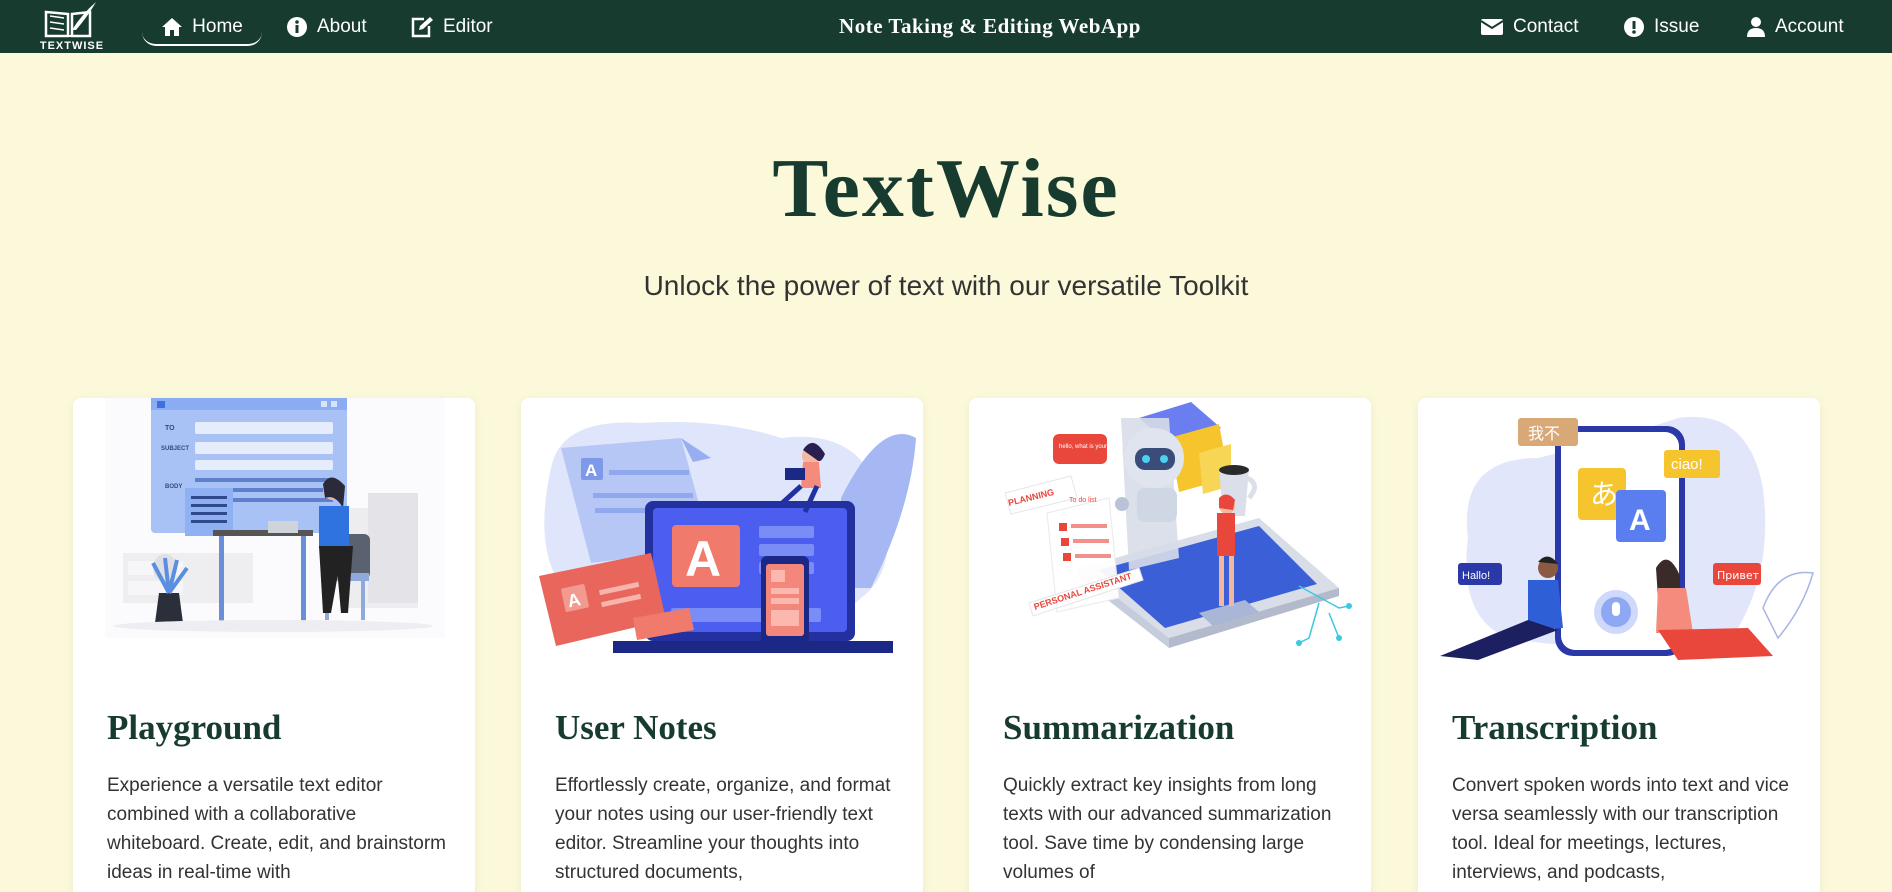  Describe the element at coordinates (422, 26) in the screenshot. I see `edit-icon` at that location.